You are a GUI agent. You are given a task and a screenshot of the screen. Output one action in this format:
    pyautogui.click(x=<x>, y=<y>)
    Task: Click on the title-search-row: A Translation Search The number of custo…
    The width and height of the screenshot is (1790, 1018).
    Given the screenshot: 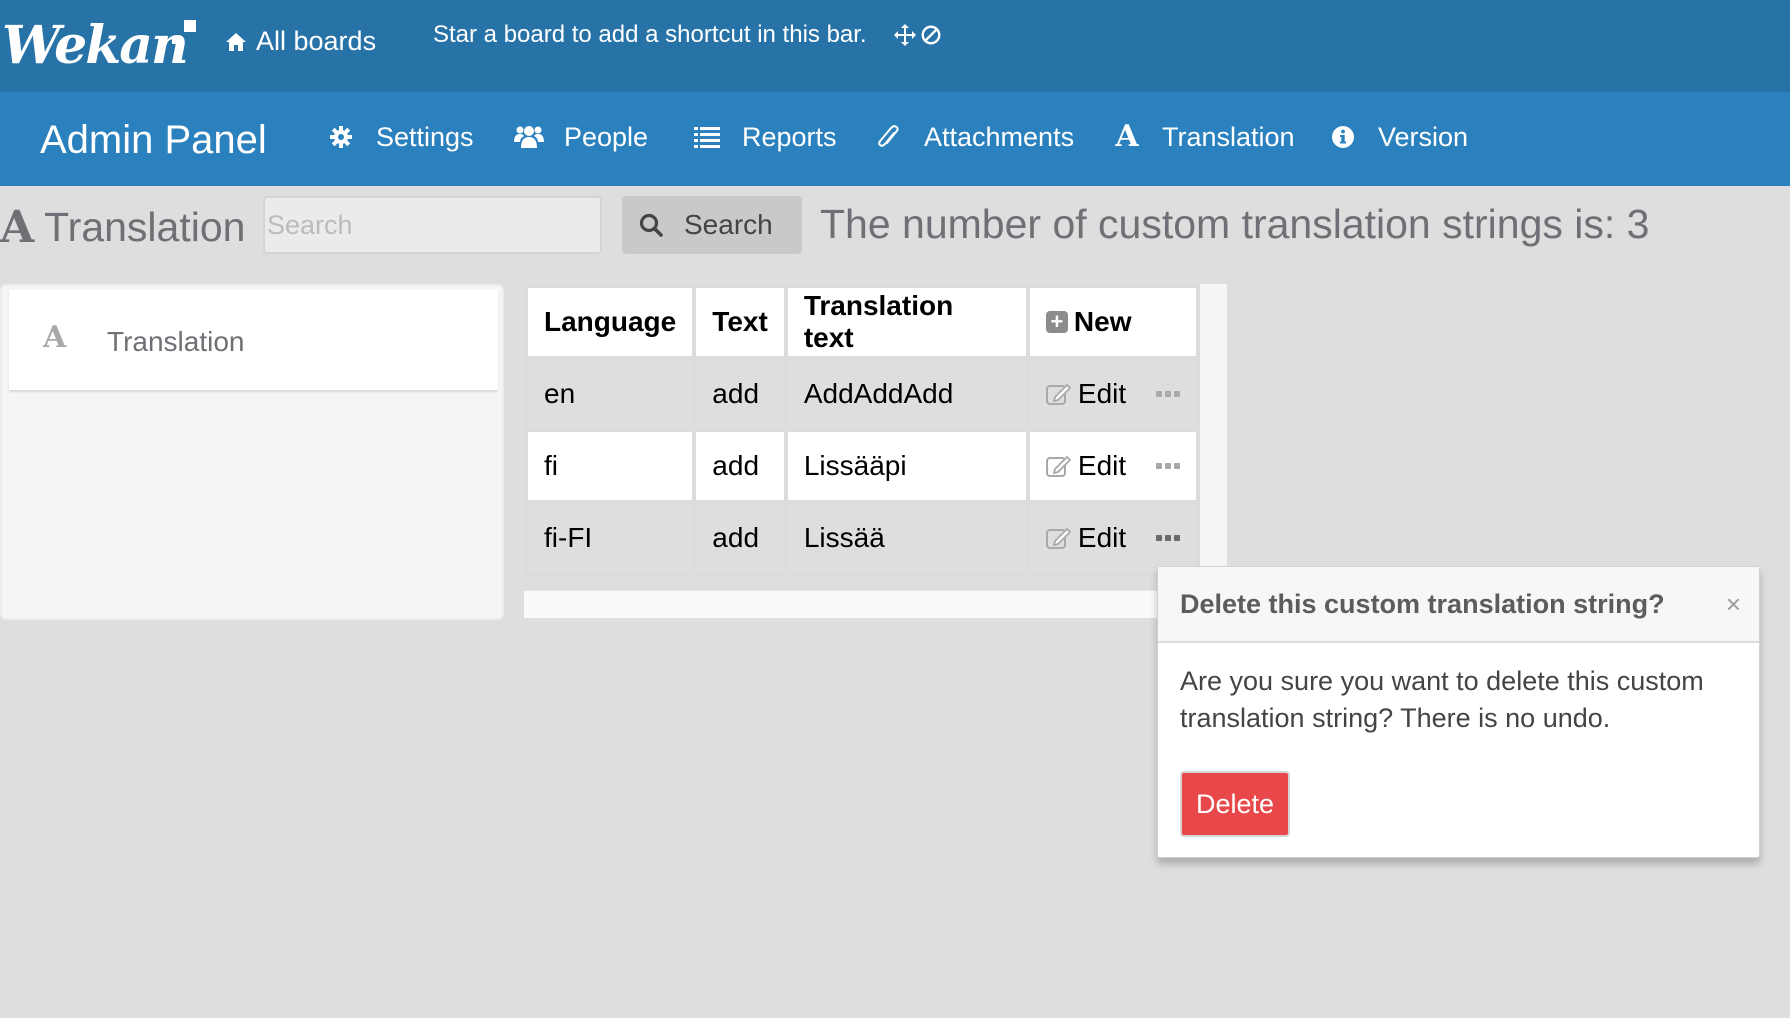 What is the action you would take?
    pyautogui.click(x=895, y=225)
    